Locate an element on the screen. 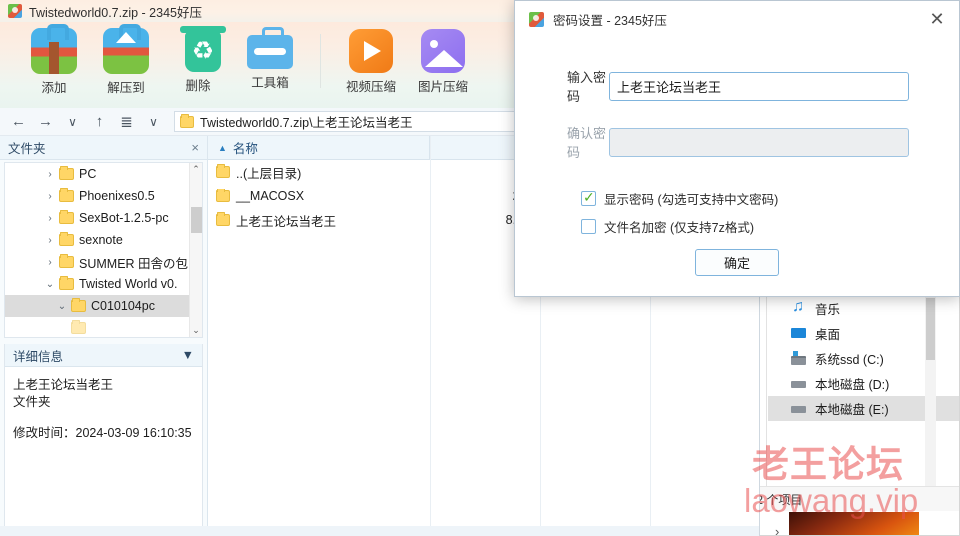 The height and width of the screenshot is (536, 960). dialog-title: 密码设置 - 2345好压 is located at coordinates (610, 21).